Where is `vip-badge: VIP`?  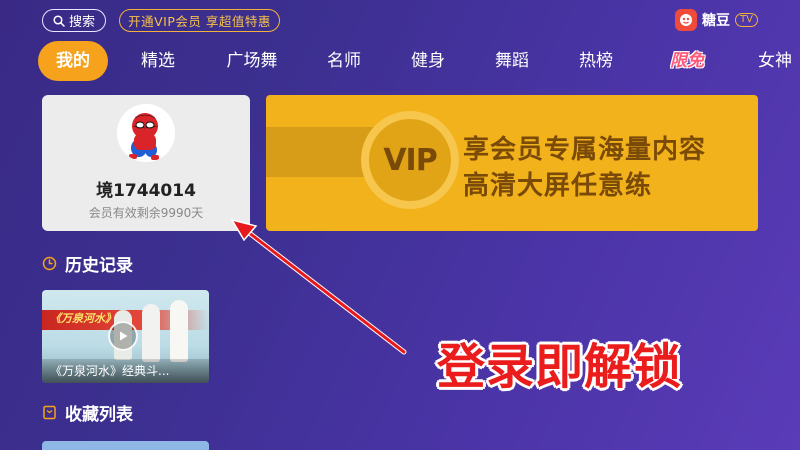
vip-badge: VIP is located at coordinates (410, 160).